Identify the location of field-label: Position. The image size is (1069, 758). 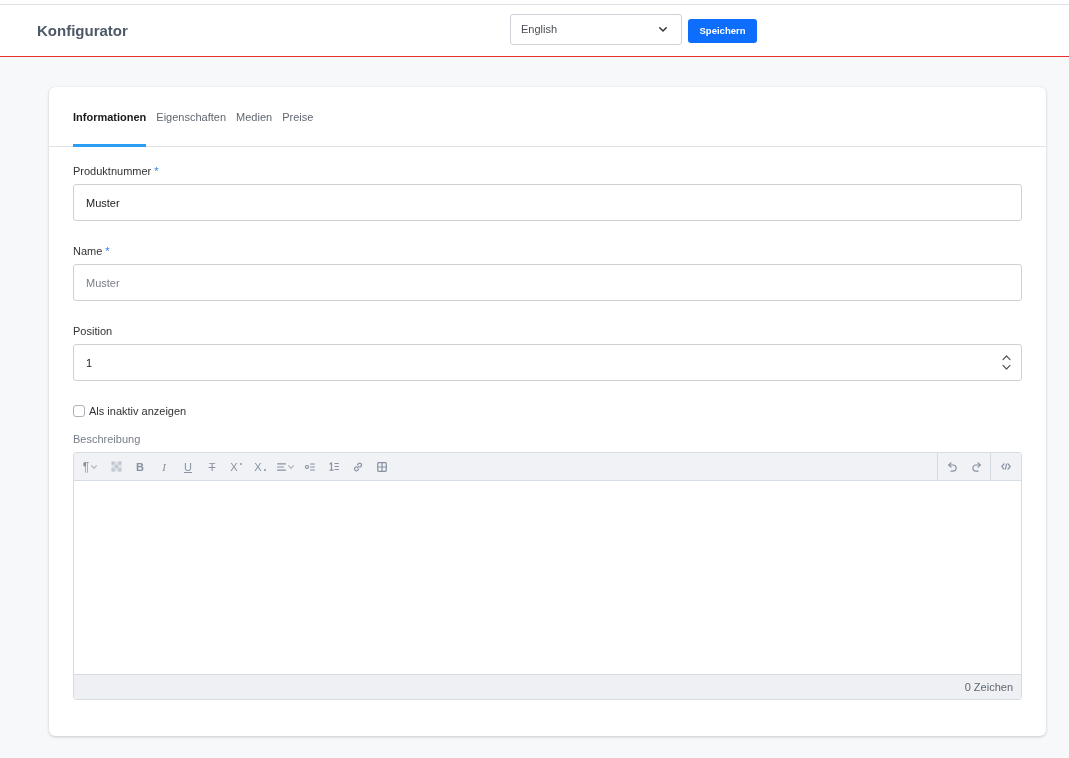
(93, 331).